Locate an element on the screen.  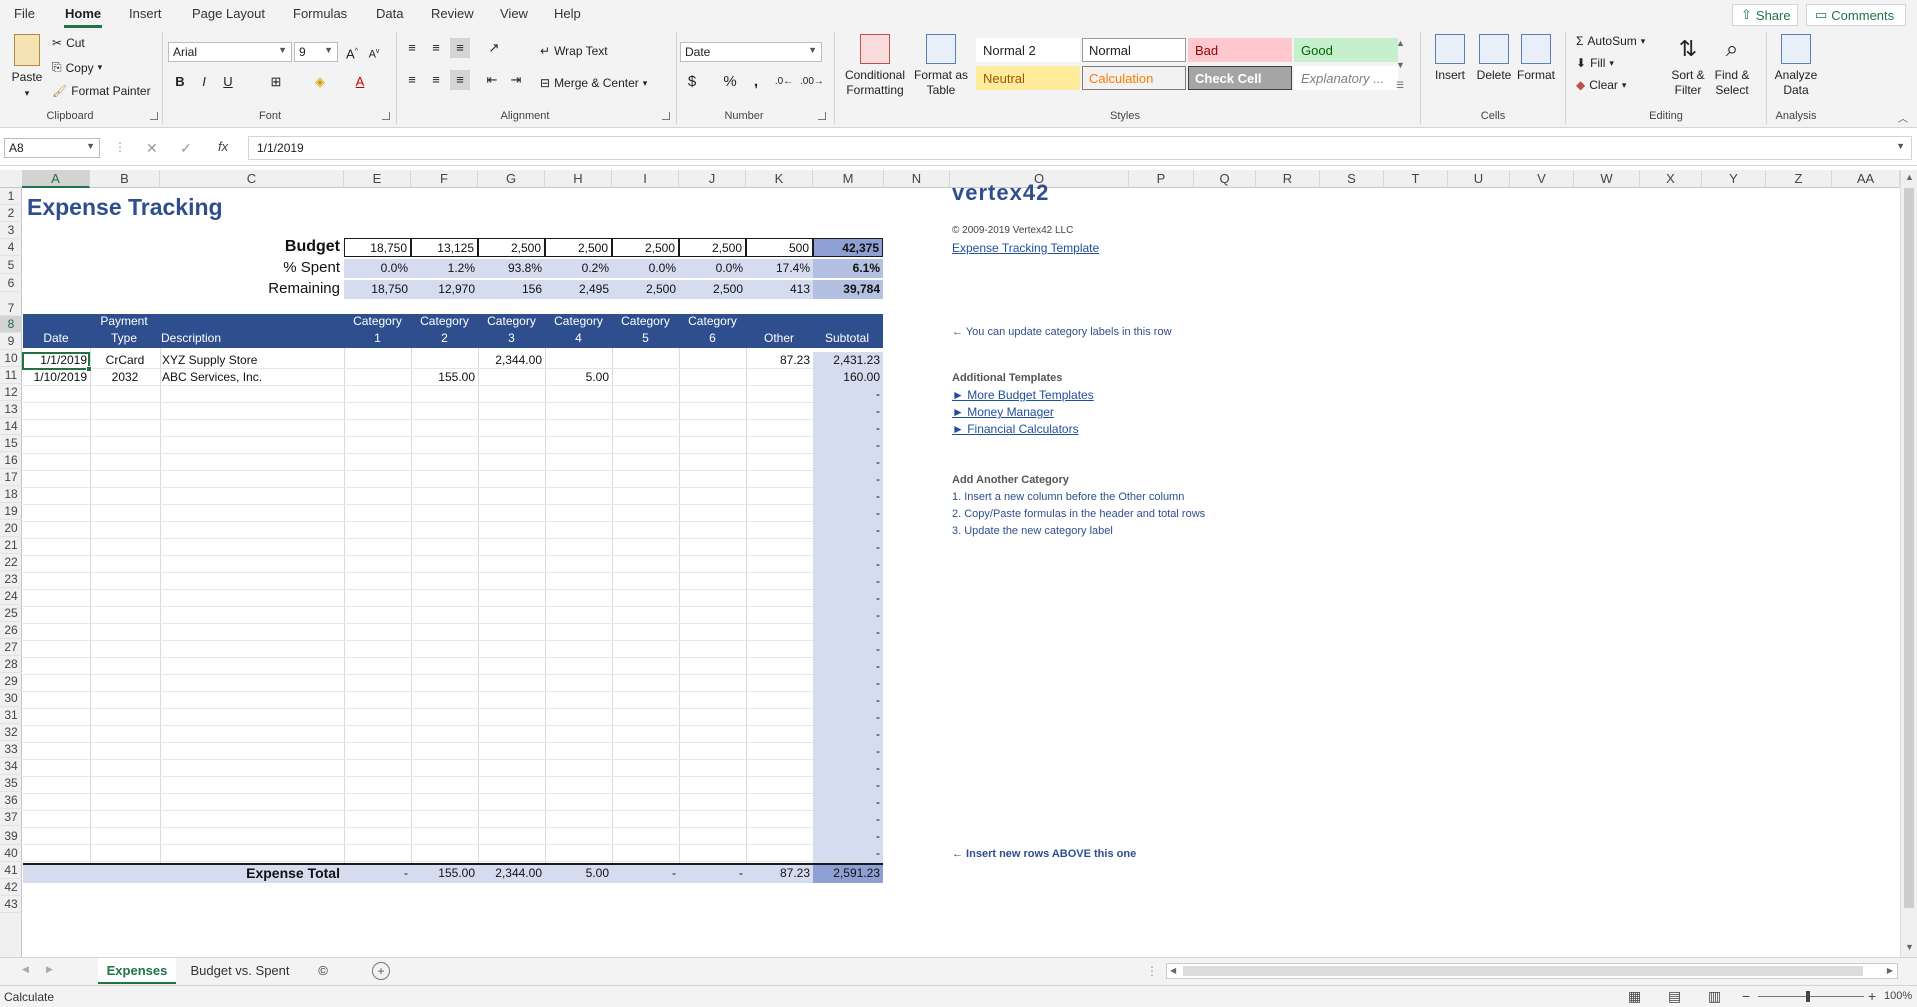
analyze-data-button: Analyze Data is located at coordinates (1796, 66).